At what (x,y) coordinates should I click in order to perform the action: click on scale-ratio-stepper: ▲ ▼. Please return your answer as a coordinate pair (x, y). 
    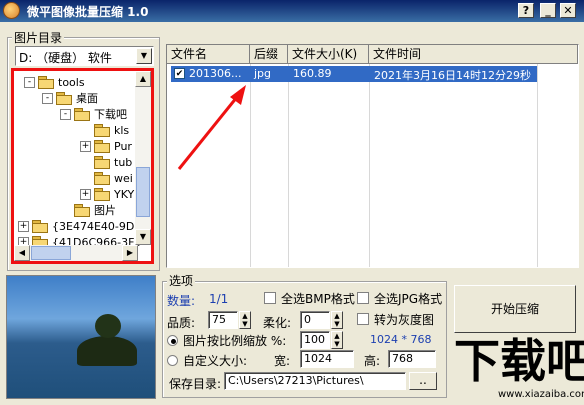
    Looking at the image, I should click on (337, 340).